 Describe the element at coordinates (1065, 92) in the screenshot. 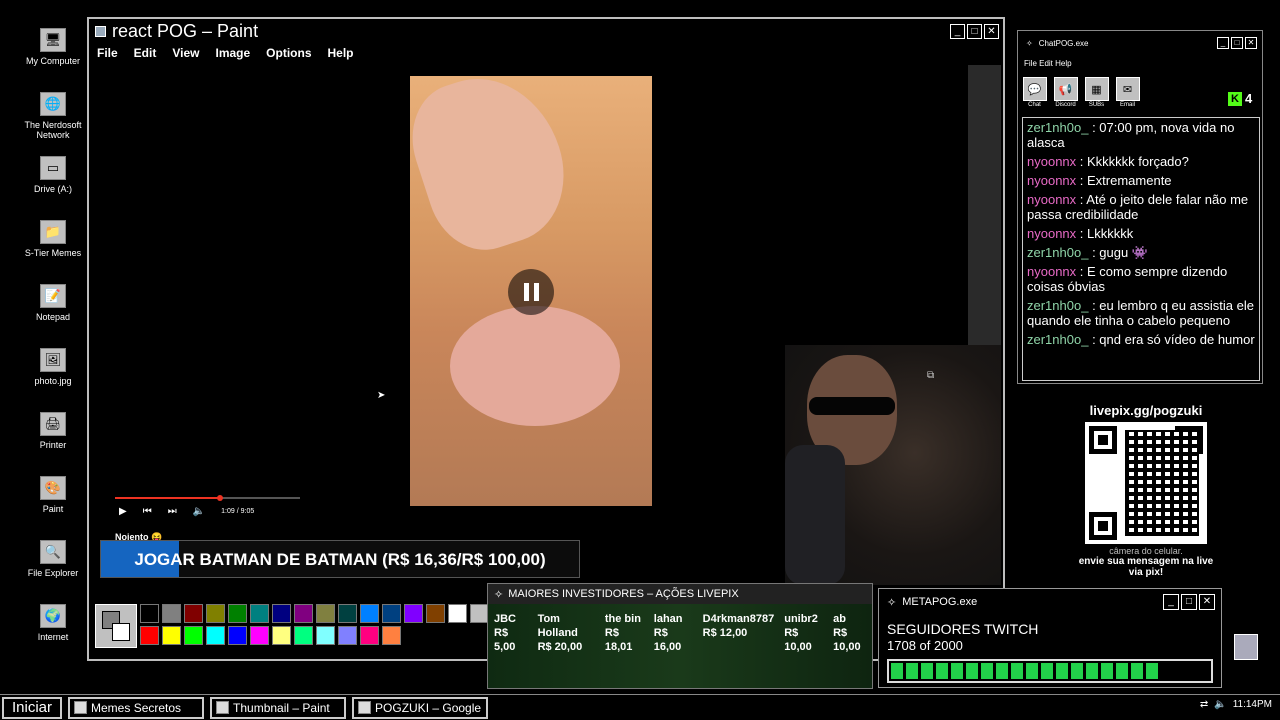

I see `tool-discord: 📢 Discord` at that location.